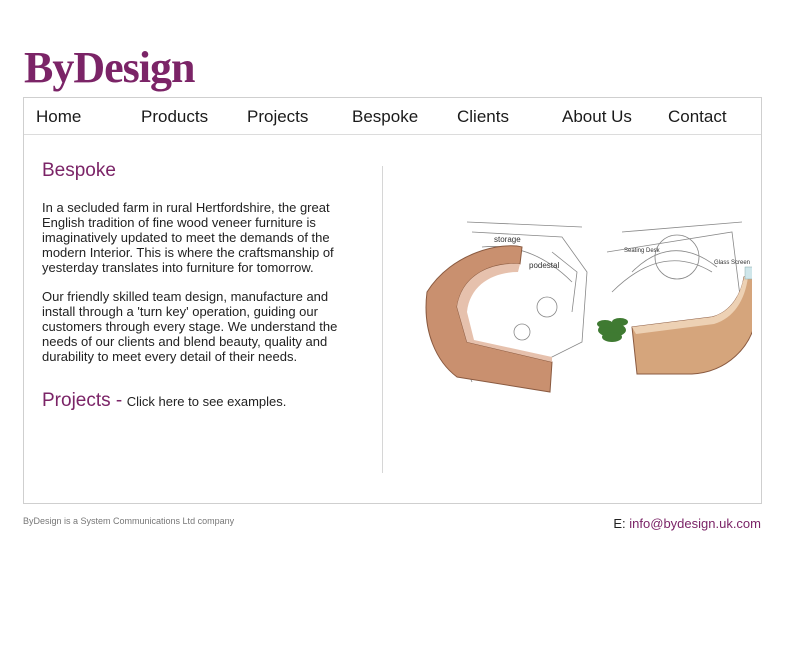 The height and width of the screenshot is (654, 785). What do you see at coordinates (697, 117) in the screenshot?
I see `nav-item-contact: Contact` at bounding box center [697, 117].